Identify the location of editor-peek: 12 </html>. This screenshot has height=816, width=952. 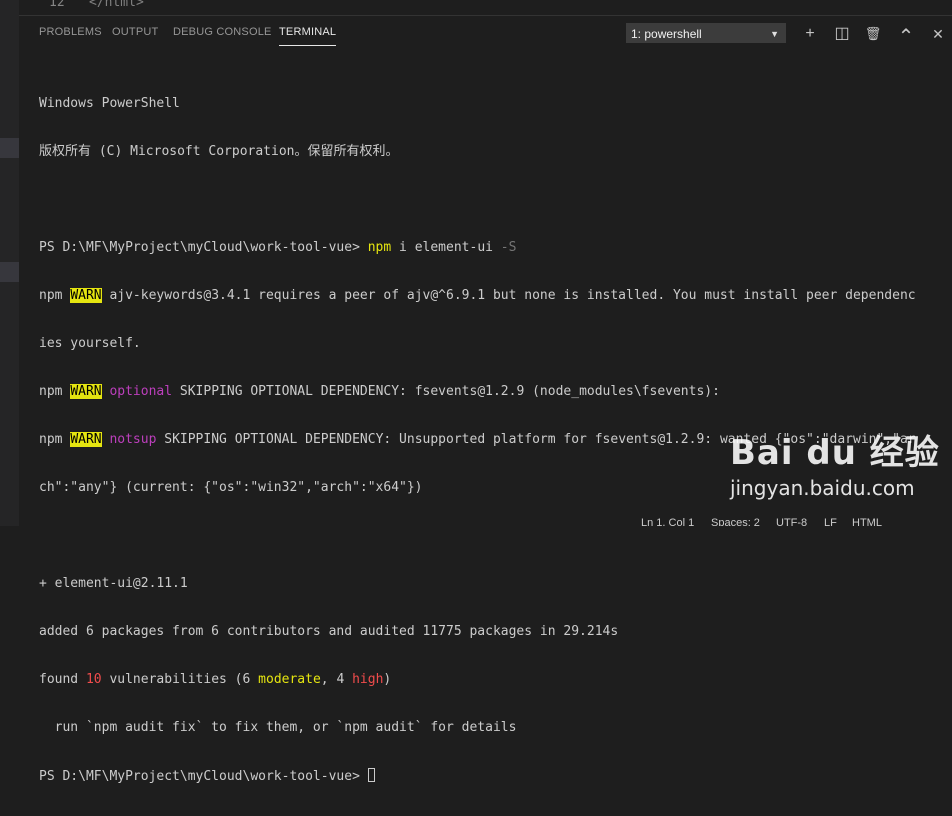
(485, 7).